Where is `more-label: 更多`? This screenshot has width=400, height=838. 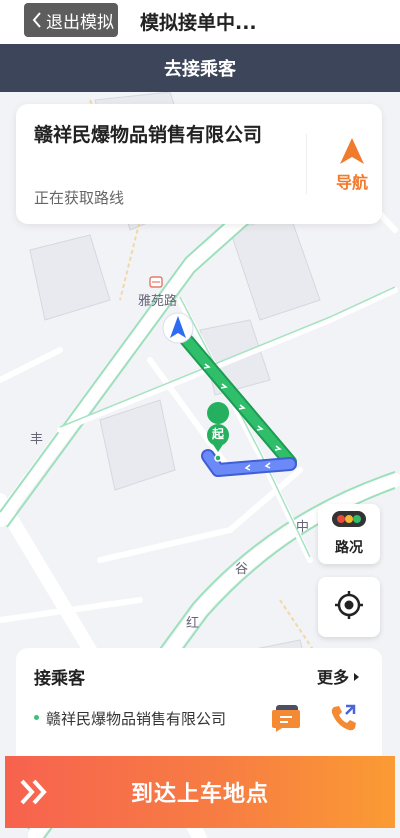
more-label: 更多 is located at coordinates (332, 677).